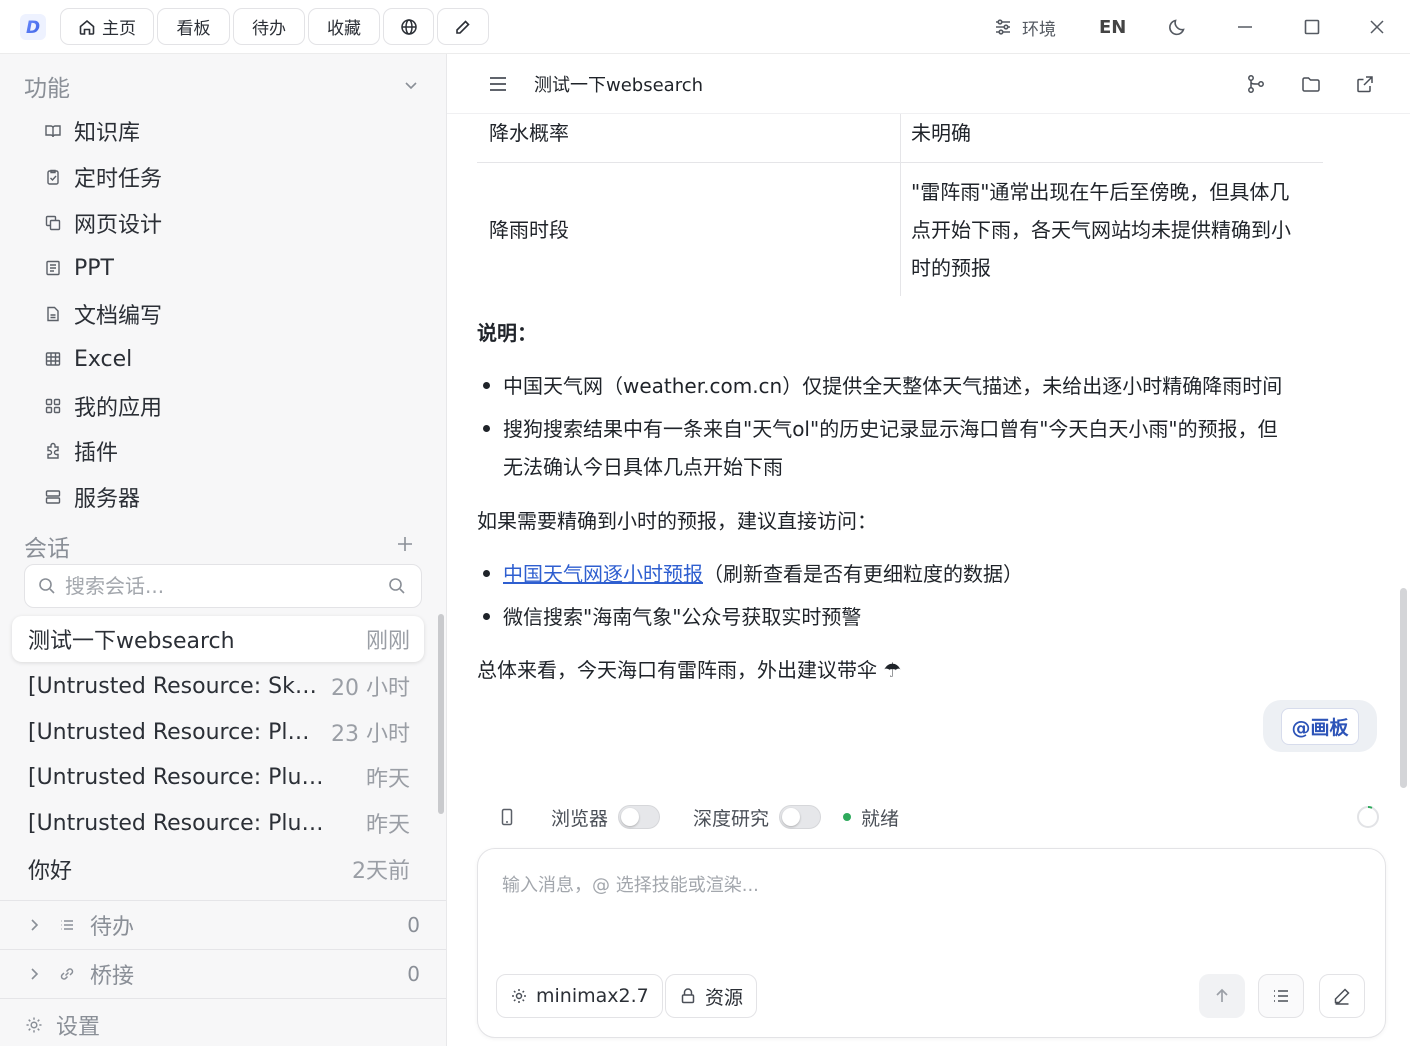 The image size is (1410, 1046). I want to click on sidebar-item-my-apps: 我的应用, so click(103, 406).